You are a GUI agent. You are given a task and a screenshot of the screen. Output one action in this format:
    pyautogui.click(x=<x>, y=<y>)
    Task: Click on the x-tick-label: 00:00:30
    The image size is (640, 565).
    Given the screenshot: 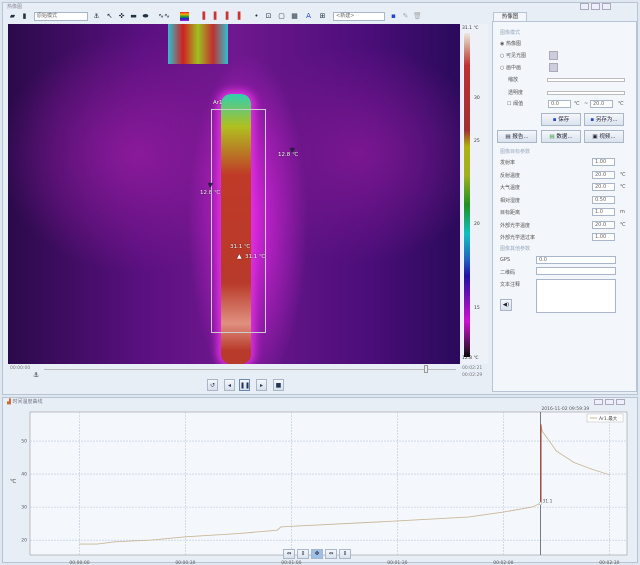 What is the action you would take?
    pyautogui.click(x=185, y=562)
    